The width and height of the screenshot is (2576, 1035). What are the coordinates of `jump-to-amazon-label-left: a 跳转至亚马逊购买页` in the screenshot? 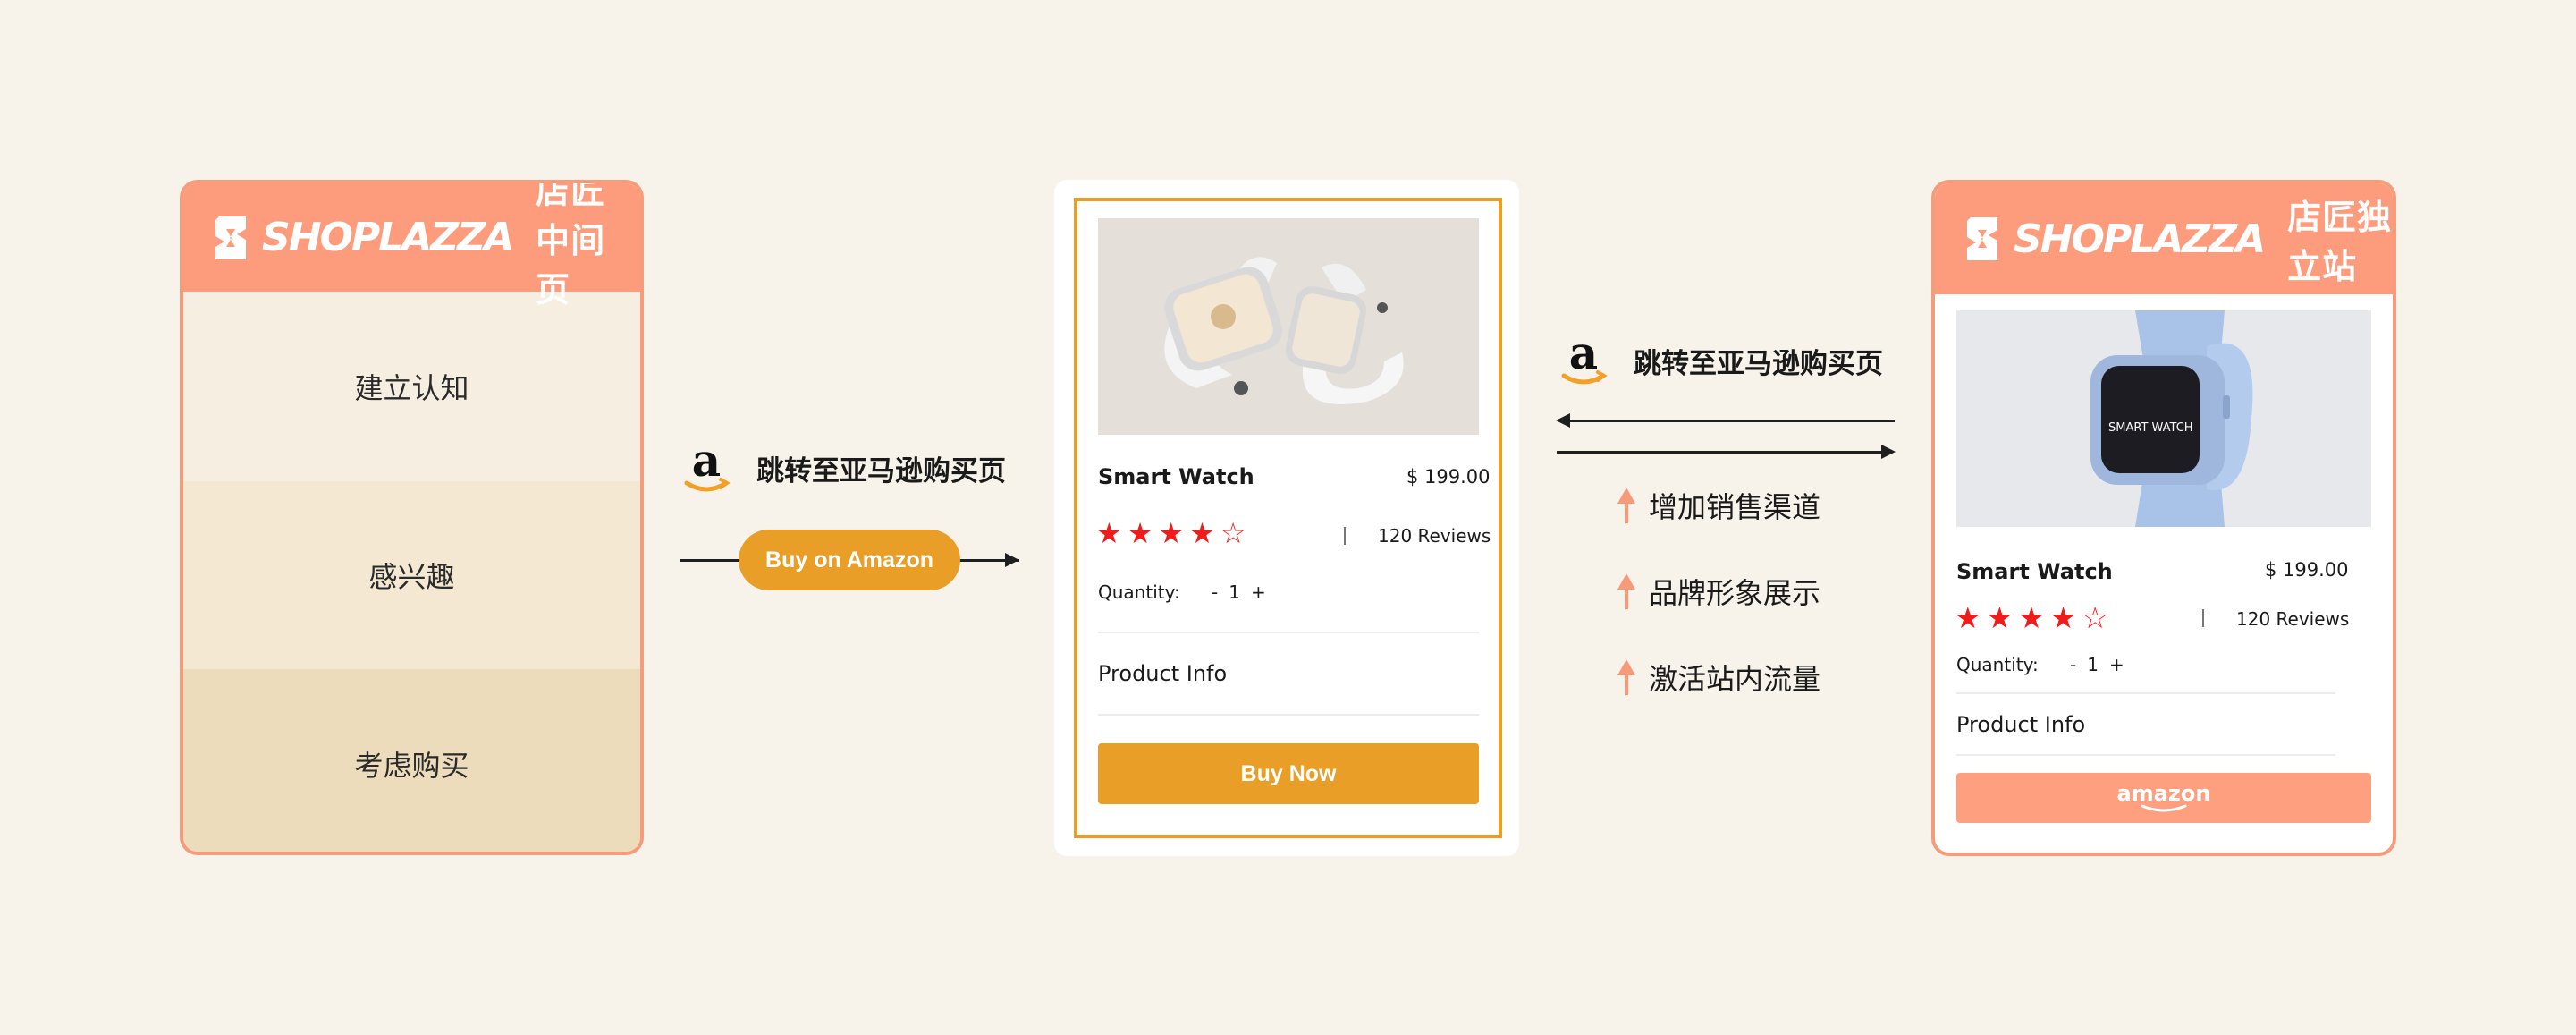 It's located at (843, 468).